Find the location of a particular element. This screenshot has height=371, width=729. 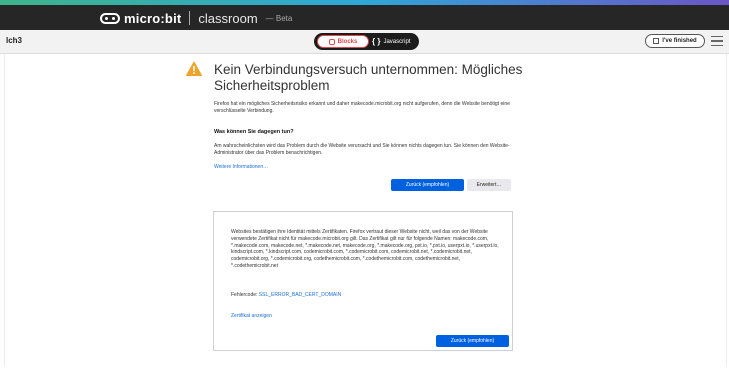

what-can-you-do-heading: Was können Sie dagegen tun? is located at coordinates (254, 132).